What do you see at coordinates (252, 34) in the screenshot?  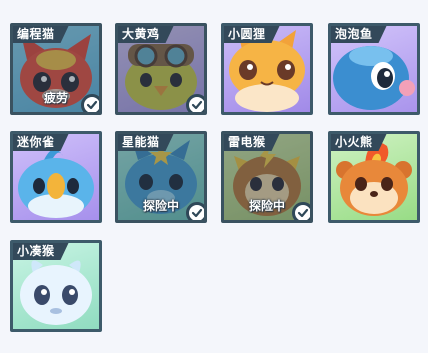 I see `pet-name: 小圆狸` at bounding box center [252, 34].